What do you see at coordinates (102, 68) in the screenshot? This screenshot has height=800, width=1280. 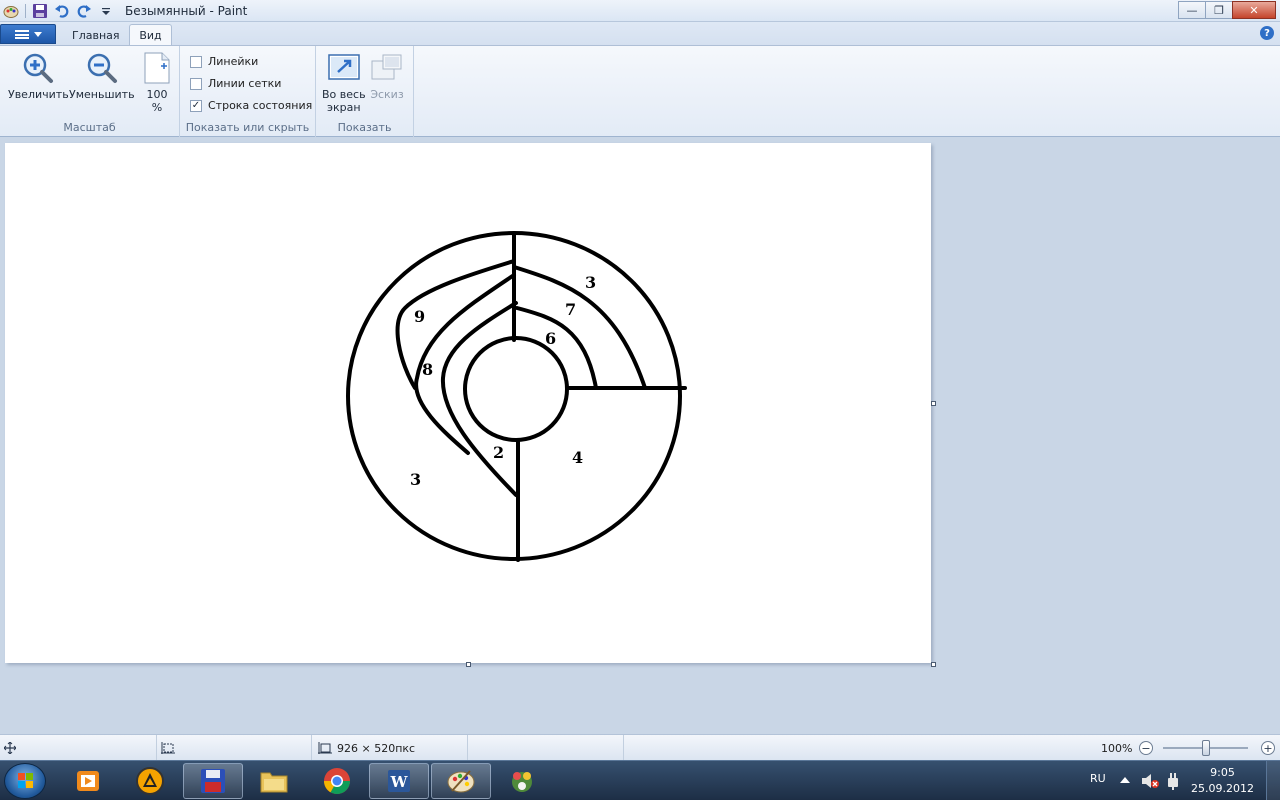 I see `zoom-out-icon` at bounding box center [102, 68].